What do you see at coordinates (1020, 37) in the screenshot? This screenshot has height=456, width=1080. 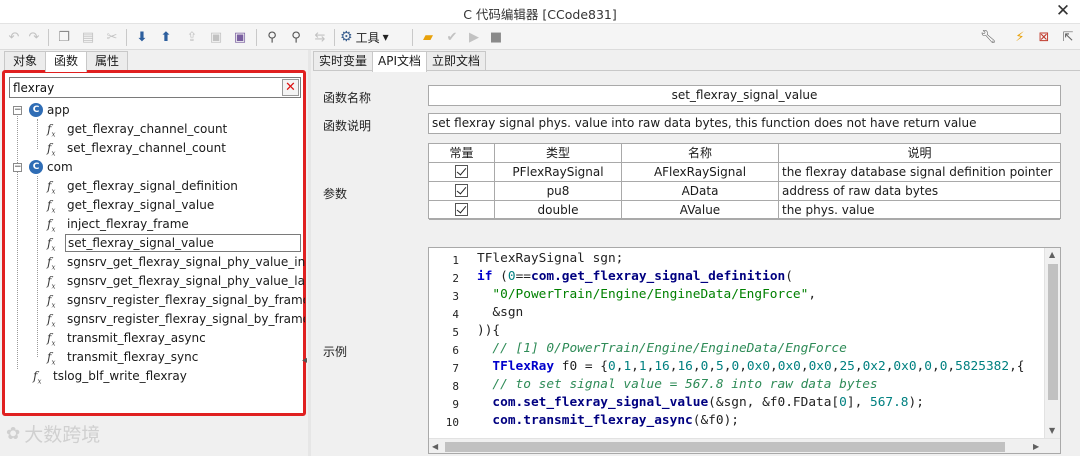 I see `lightning-icon: ⚡︎` at bounding box center [1020, 37].